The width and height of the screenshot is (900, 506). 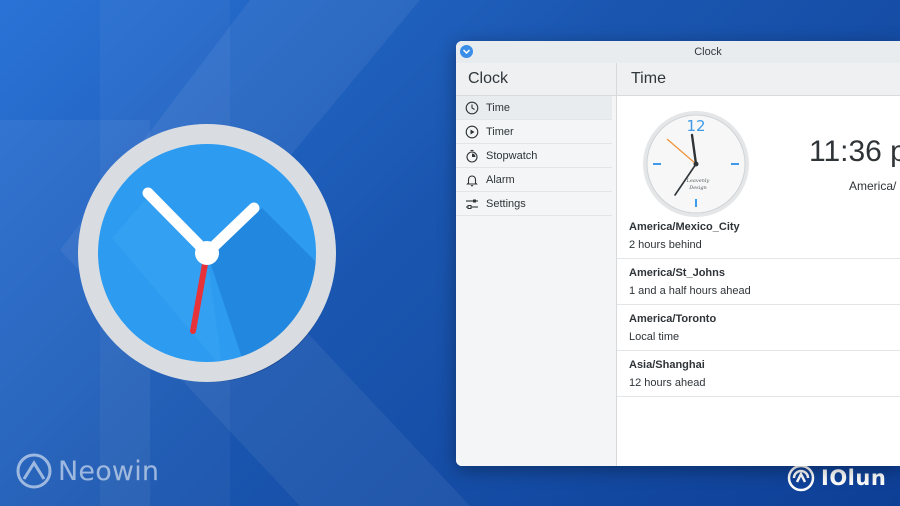 I want to click on timezone-row: Asia/Shanghai 12 hours ahead, so click(x=758, y=374).